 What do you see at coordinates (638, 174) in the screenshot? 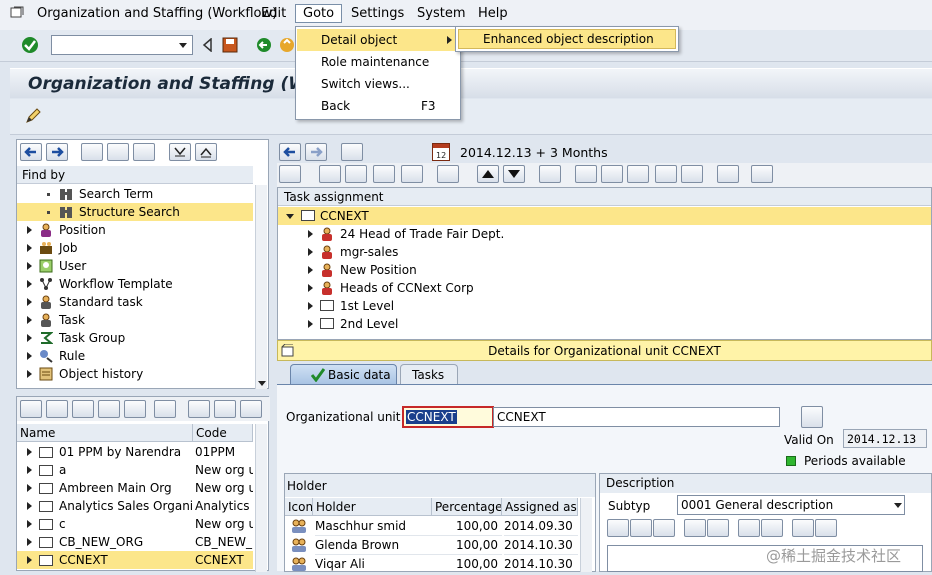
I see `st-find-next-icon` at bounding box center [638, 174].